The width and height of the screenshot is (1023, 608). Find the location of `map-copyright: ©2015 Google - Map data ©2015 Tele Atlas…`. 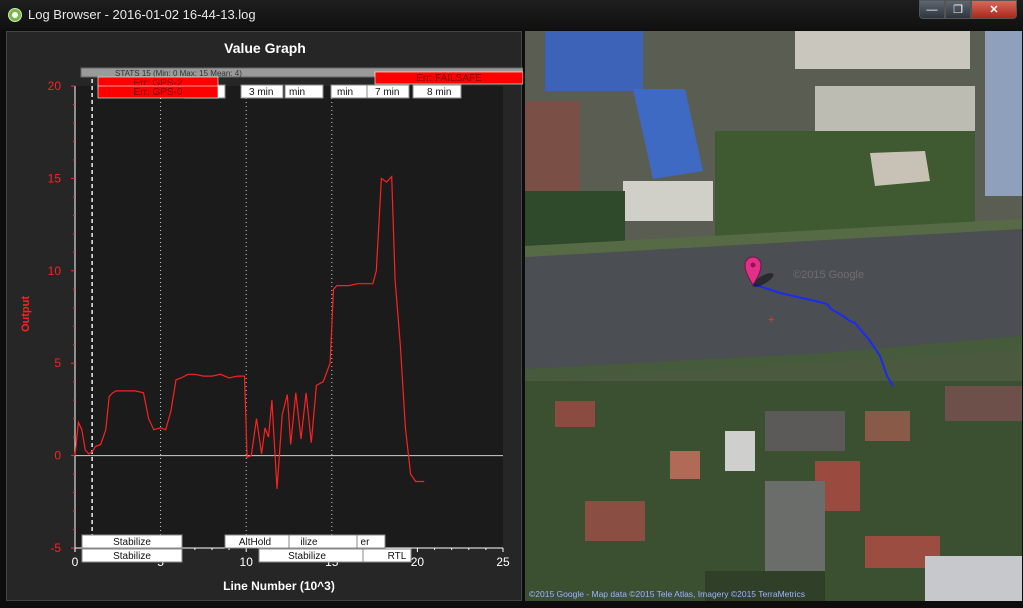

map-copyright: ©2015 Google - Map data ©2015 Tele Atlas… is located at coordinates (667, 594).